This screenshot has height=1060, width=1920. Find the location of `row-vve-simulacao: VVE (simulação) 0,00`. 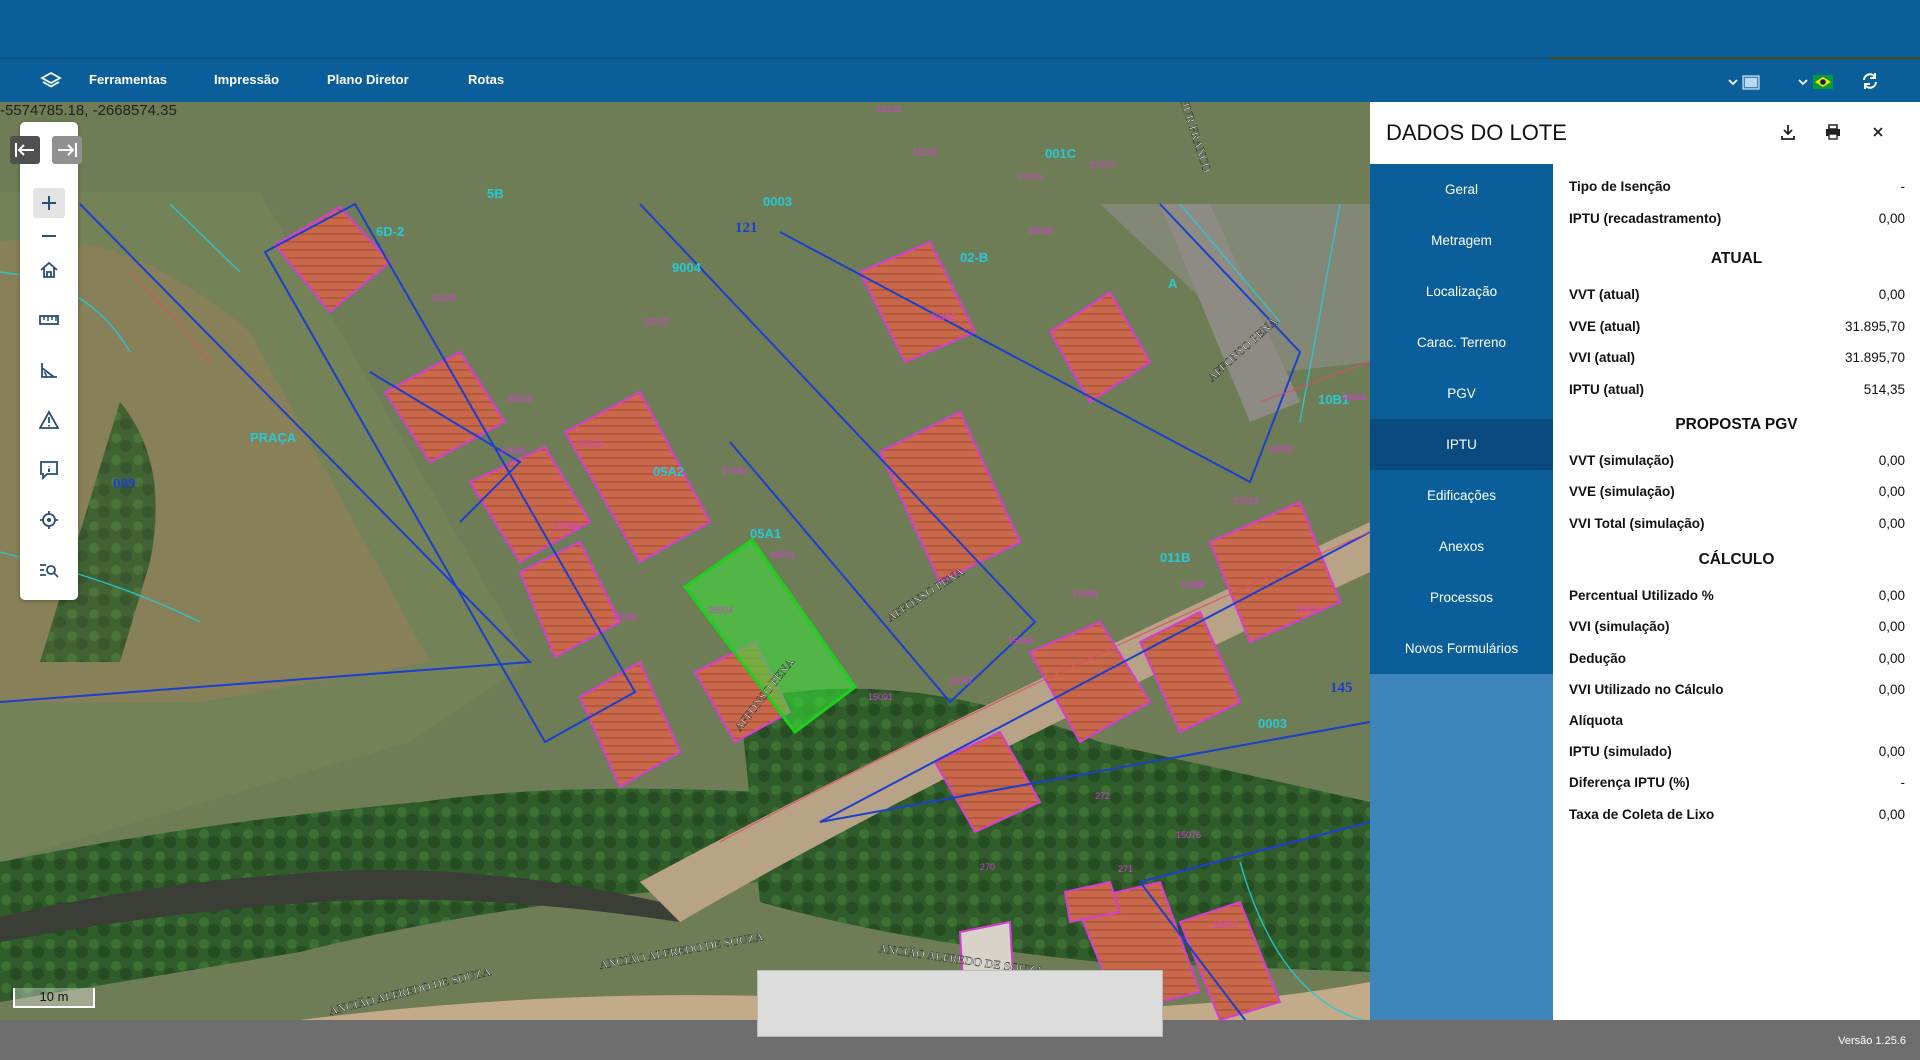

row-vve-simulacao: VVE (simulação) 0,00 is located at coordinates (1737, 494).